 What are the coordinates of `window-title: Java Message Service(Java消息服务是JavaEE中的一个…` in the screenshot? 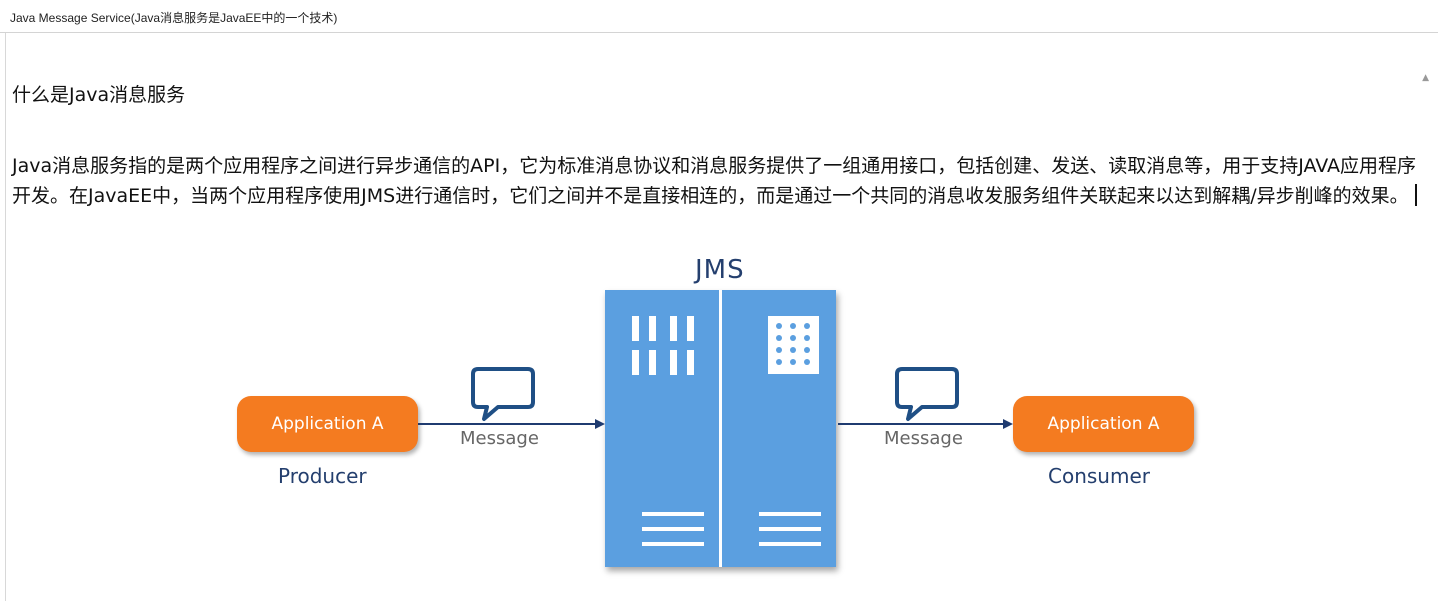 It's located at (174, 18).